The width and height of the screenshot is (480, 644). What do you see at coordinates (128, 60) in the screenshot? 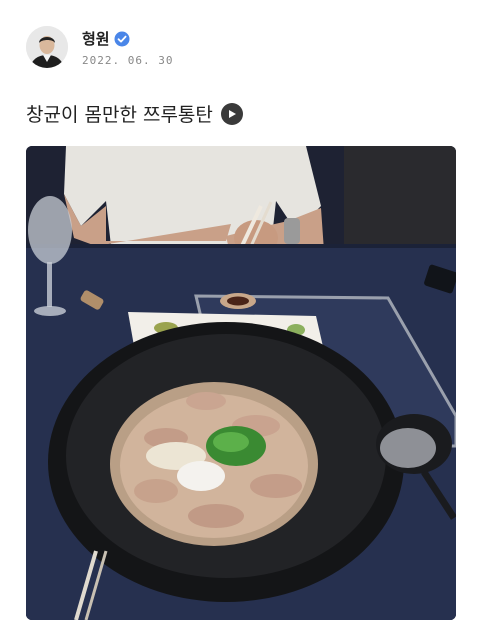
I see `post-date: 2022. 06. 30` at bounding box center [128, 60].